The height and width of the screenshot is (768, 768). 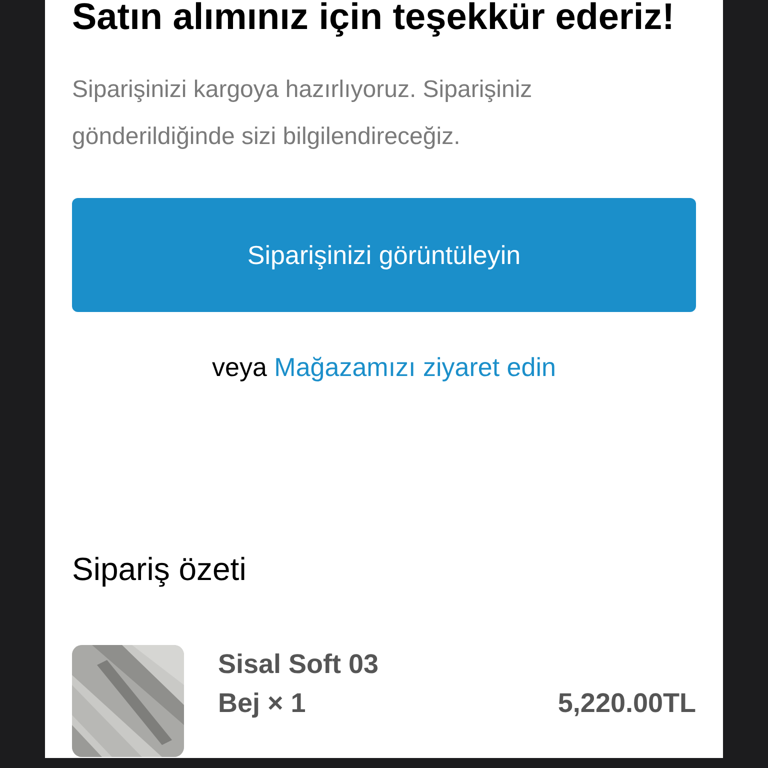 What do you see at coordinates (239, 367) in the screenshot?
I see `or-text: veya` at bounding box center [239, 367].